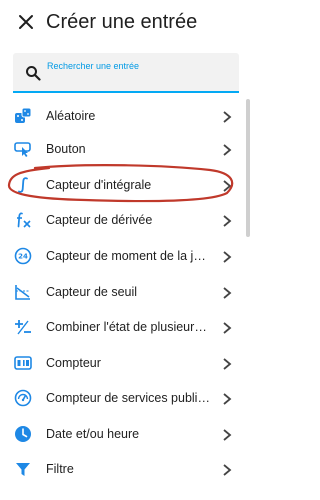  I want to click on list-item-capteur-moment-journee: 24 Capteur de moment de la journée, so click(122, 257).